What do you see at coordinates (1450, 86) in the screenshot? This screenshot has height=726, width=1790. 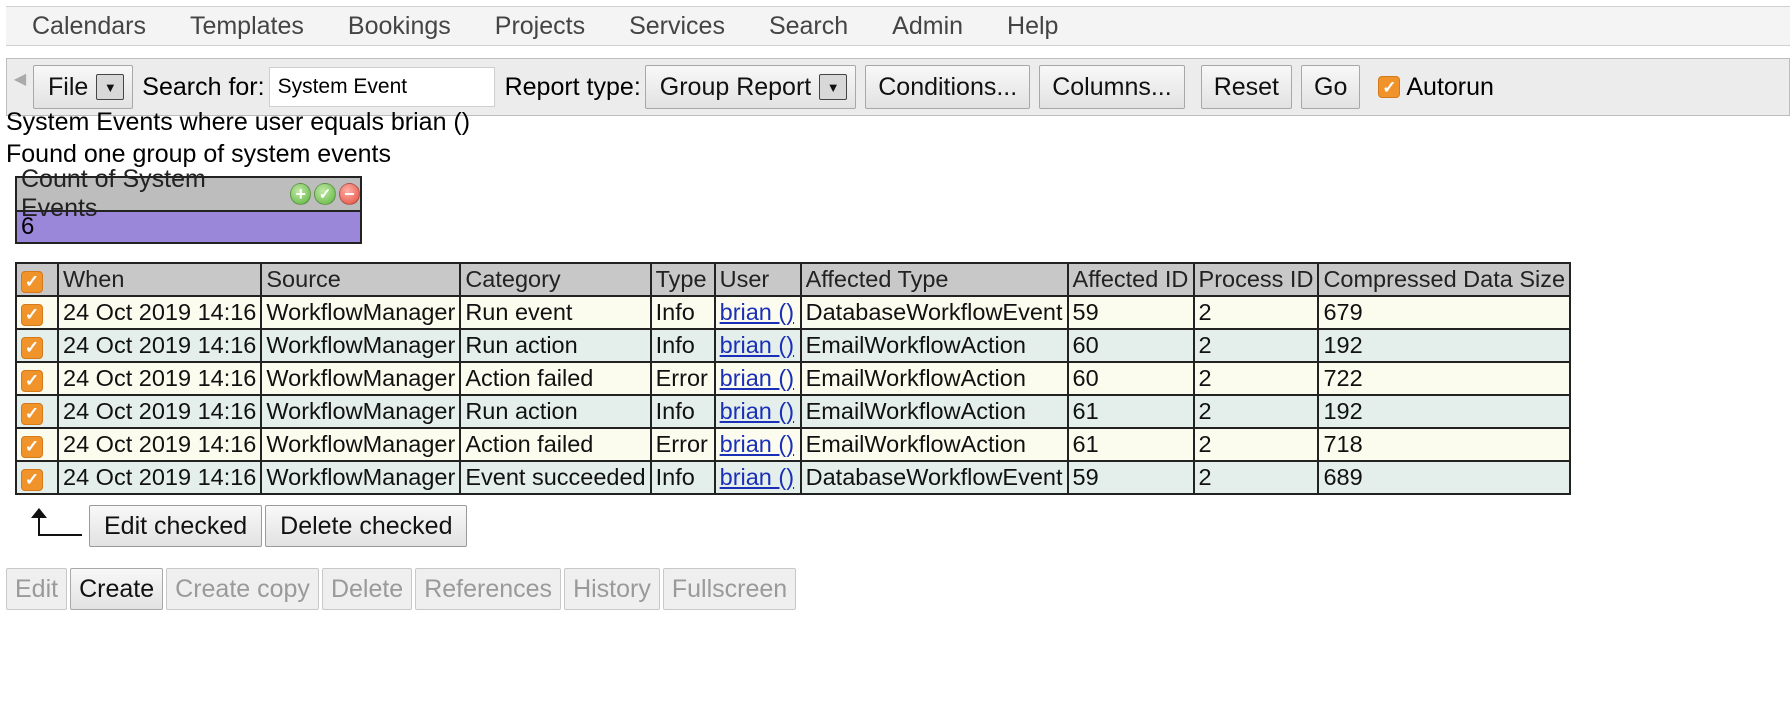 I see `autorun-label: Autorun` at bounding box center [1450, 86].